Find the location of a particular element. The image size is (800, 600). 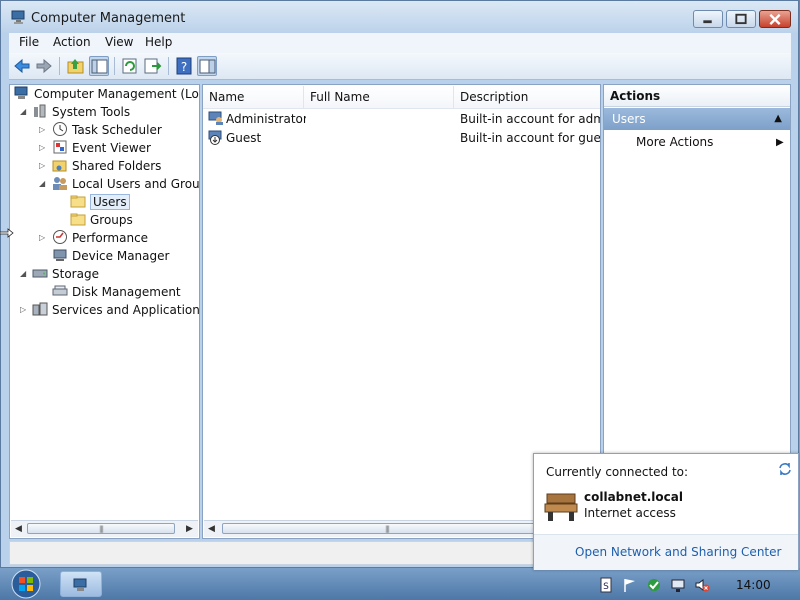

up-one-level-button is located at coordinates (76, 66).